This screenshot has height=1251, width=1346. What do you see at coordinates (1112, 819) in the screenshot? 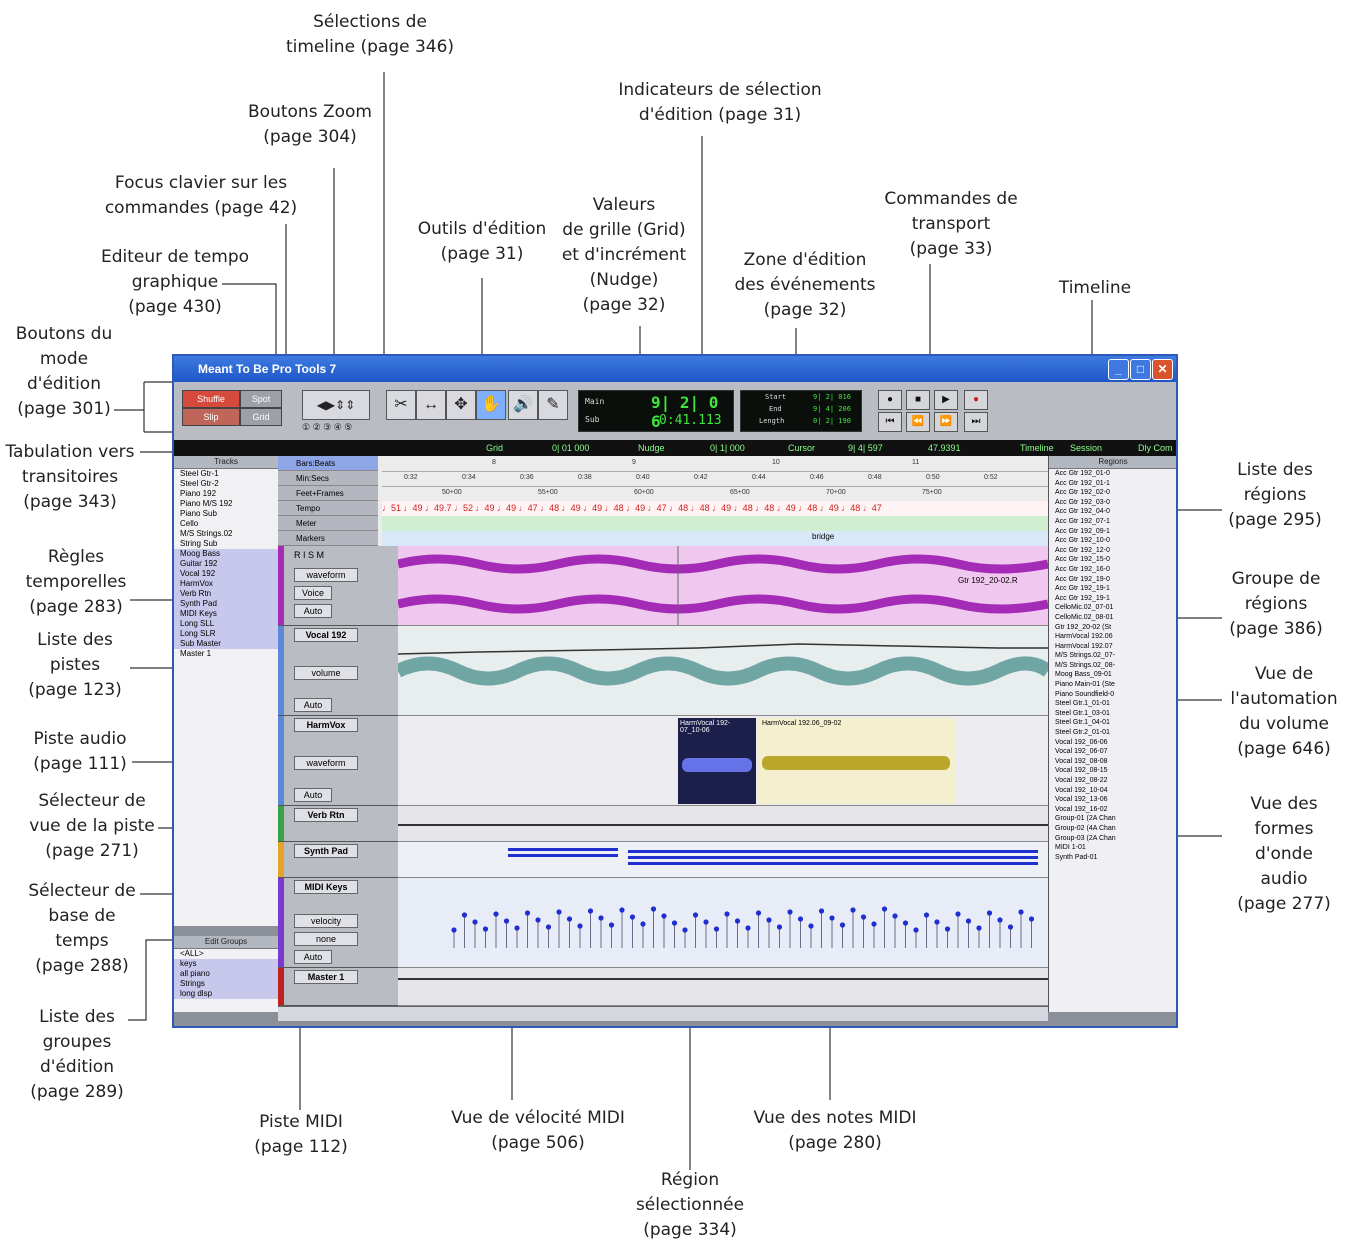
I see `region-list-item: Group-01 (2A Chan` at bounding box center [1112, 819].